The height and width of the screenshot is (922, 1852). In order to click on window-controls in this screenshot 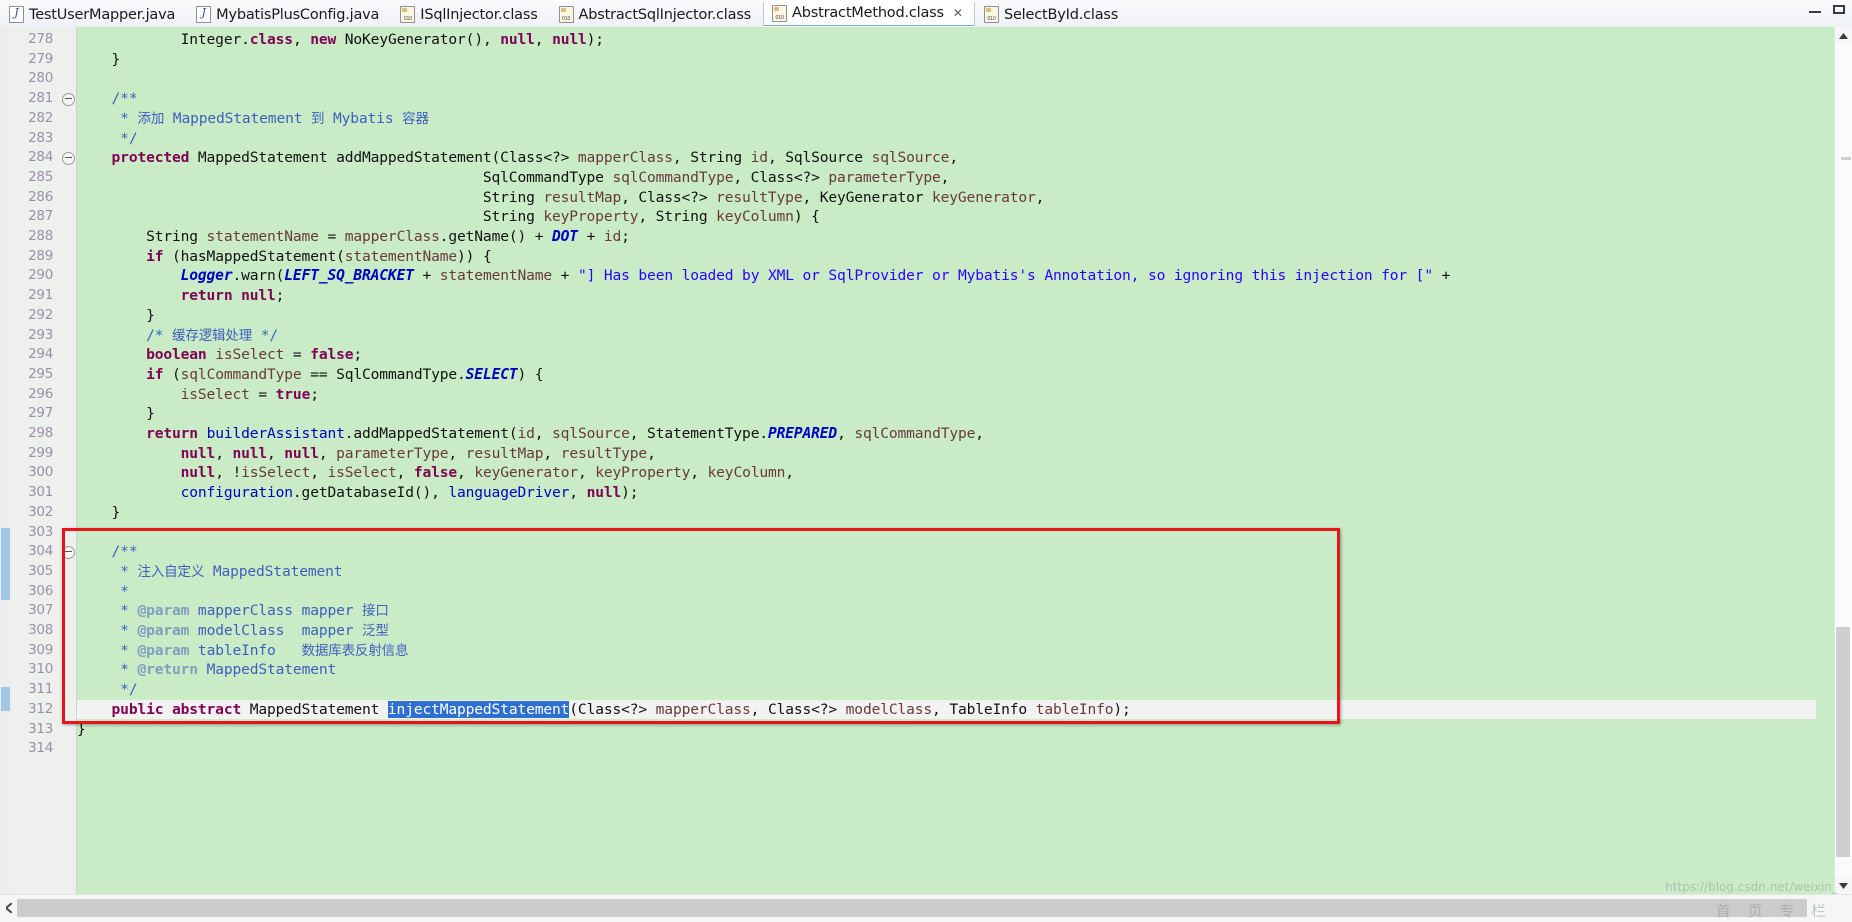, I will do `click(1827, 10)`.